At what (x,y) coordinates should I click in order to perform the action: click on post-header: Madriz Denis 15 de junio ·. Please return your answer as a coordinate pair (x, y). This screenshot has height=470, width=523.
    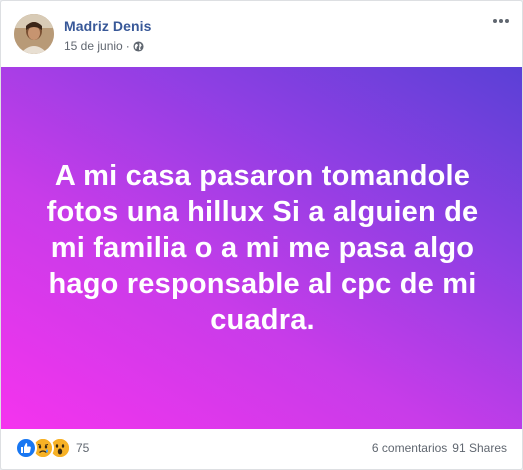
    Looking at the image, I should click on (261, 34).